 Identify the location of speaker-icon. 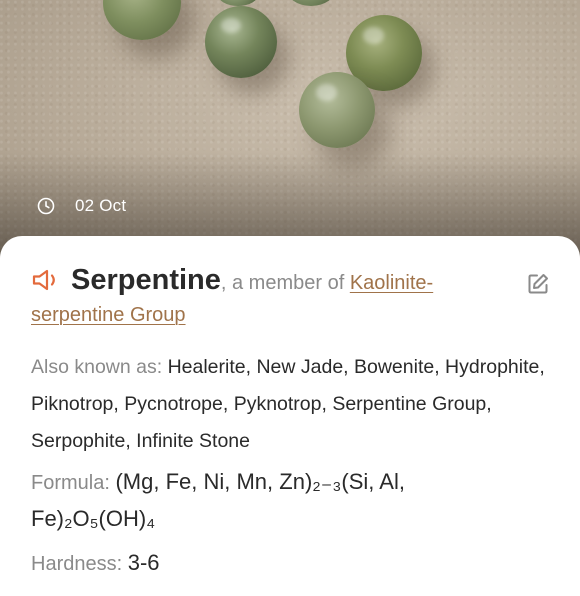
(47, 280).